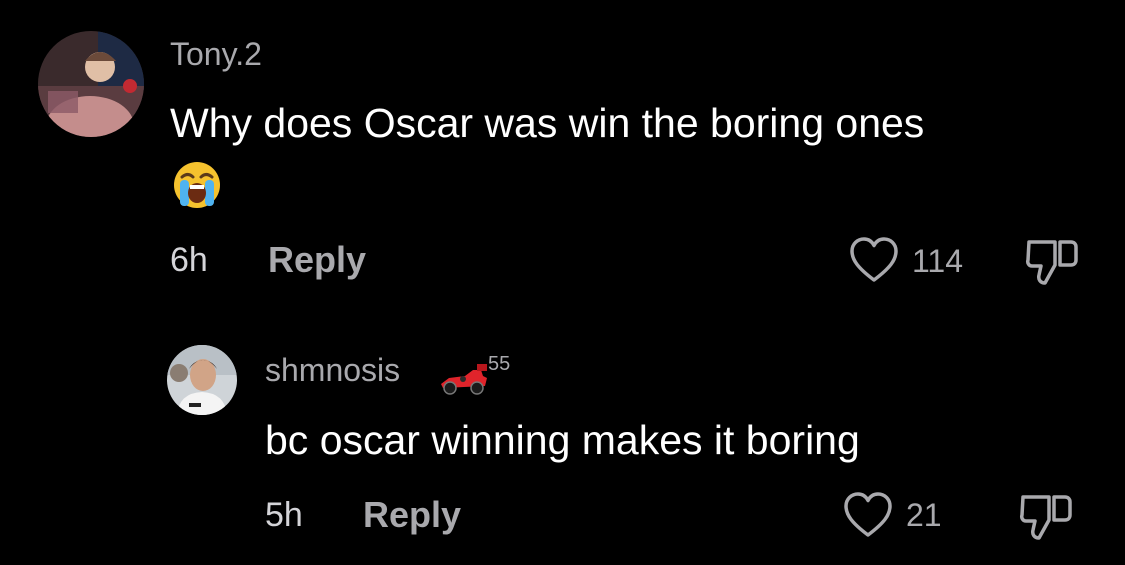  Describe the element at coordinates (202, 380) in the screenshot. I see `reply-avatar` at that location.